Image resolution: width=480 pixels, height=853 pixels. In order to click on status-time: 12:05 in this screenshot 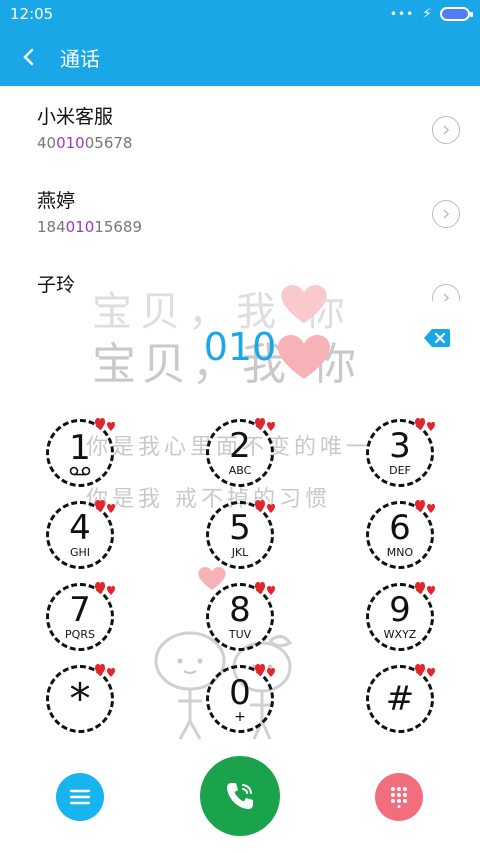, I will do `click(32, 14)`.